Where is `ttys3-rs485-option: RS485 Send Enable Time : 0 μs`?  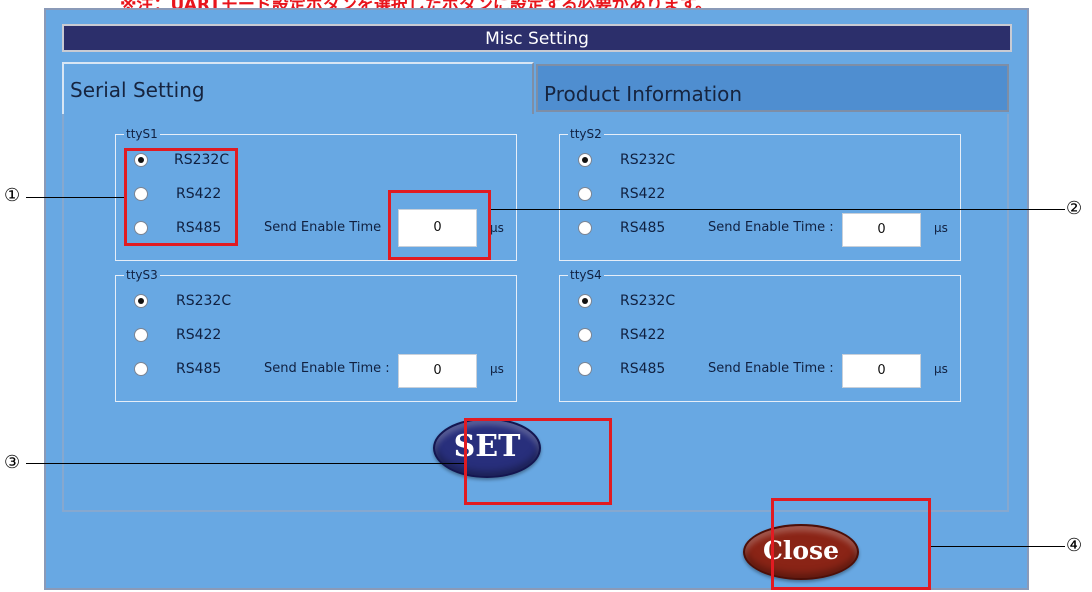 ttys3-rs485-option: RS485 Send Enable Time : 0 μs is located at coordinates (324, 371).